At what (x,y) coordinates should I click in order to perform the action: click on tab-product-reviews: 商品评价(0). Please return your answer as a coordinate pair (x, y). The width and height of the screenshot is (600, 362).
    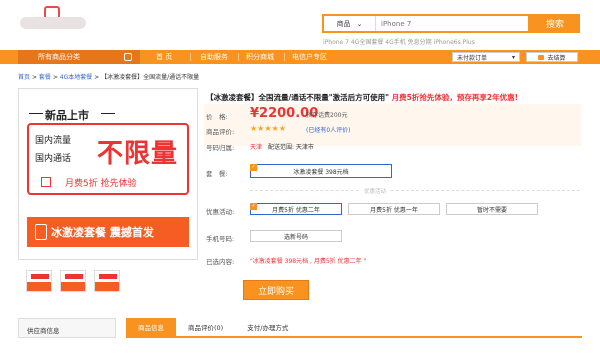
    Looking at the image, I should click on (205, 327).